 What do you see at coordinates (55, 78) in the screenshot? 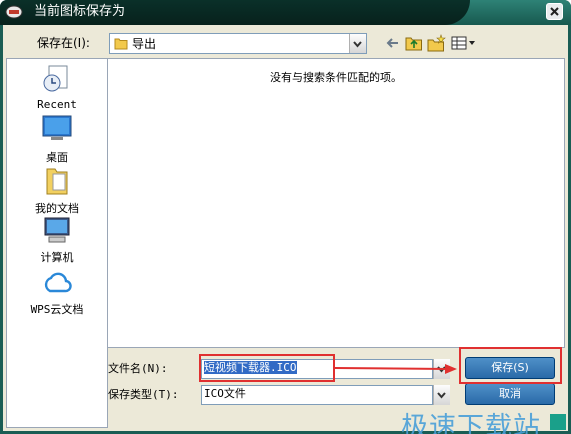
I see `recent-documents-icon` at bounding box center [55, 78].